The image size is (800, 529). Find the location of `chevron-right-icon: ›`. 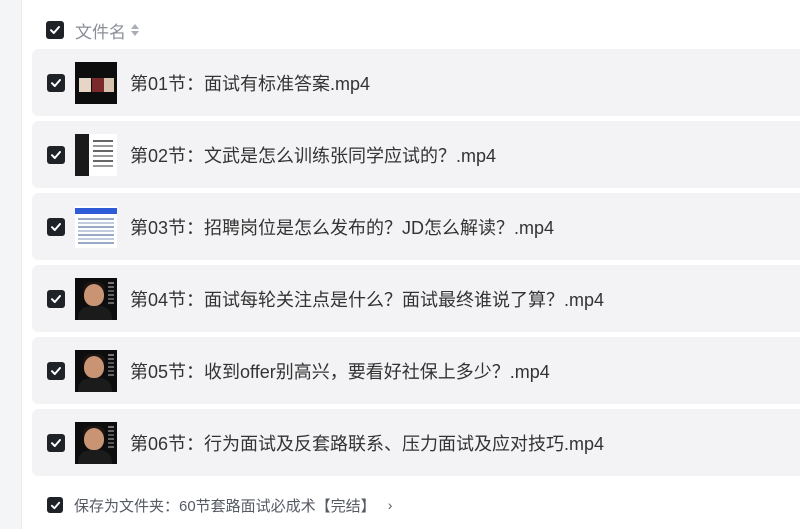

chevron-right-icon: › is located at coordinates (390, 505).